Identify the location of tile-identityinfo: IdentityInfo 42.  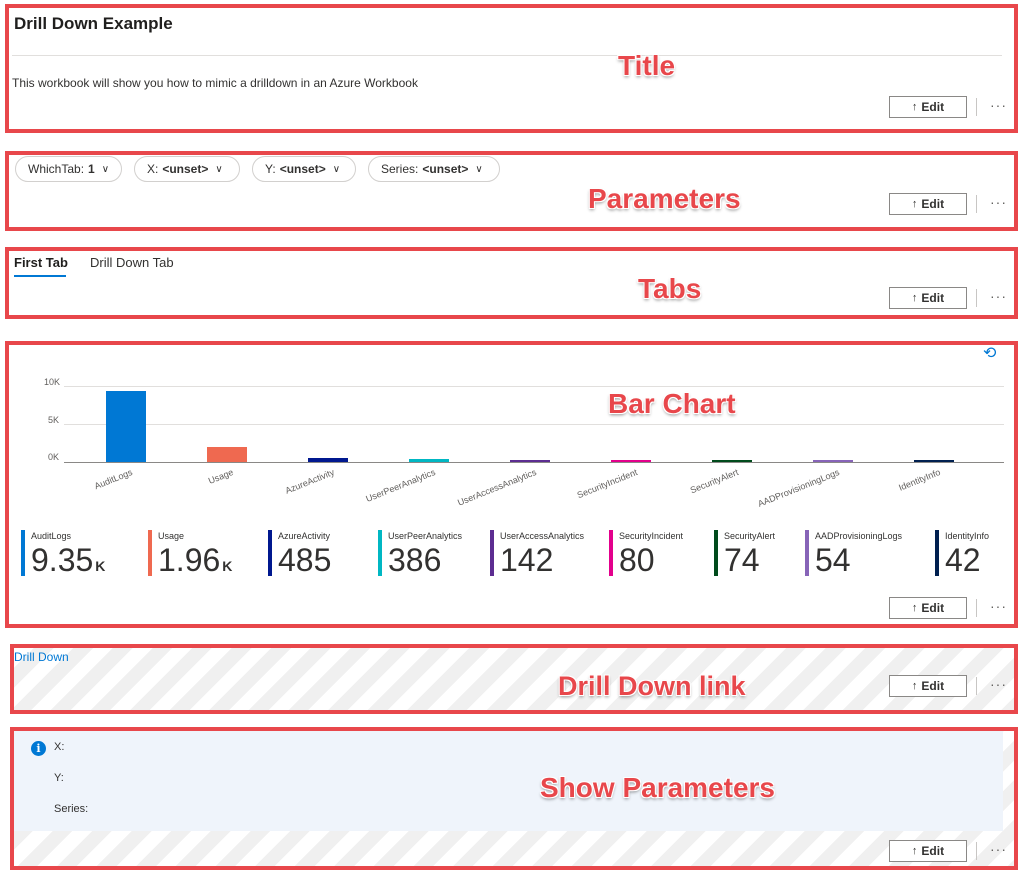
(962, 554).